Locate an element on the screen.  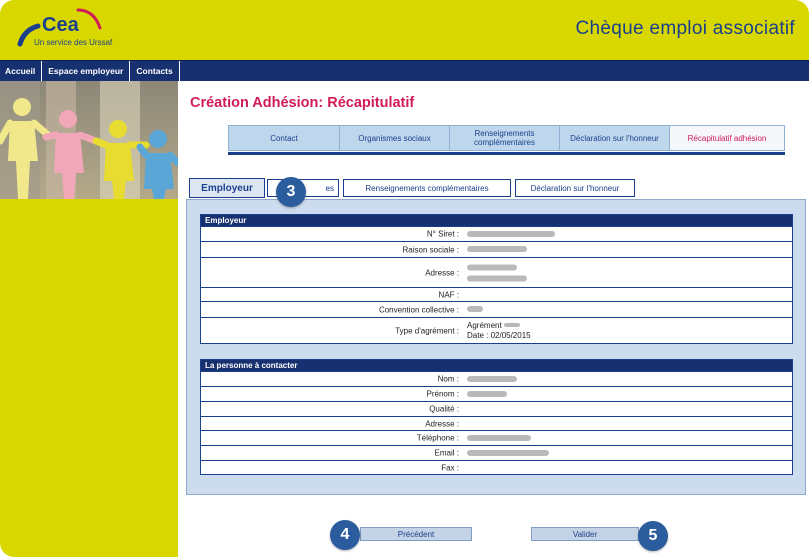
row-email: Email : is located at coordinates (496, 452).